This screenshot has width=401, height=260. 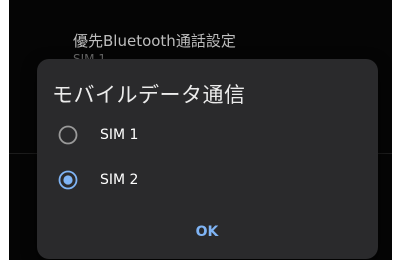 What do you see at coordinates (207, 180) in the screenshot?
I see `option-sim2: SIM 2` at bounding box center [207, 180].